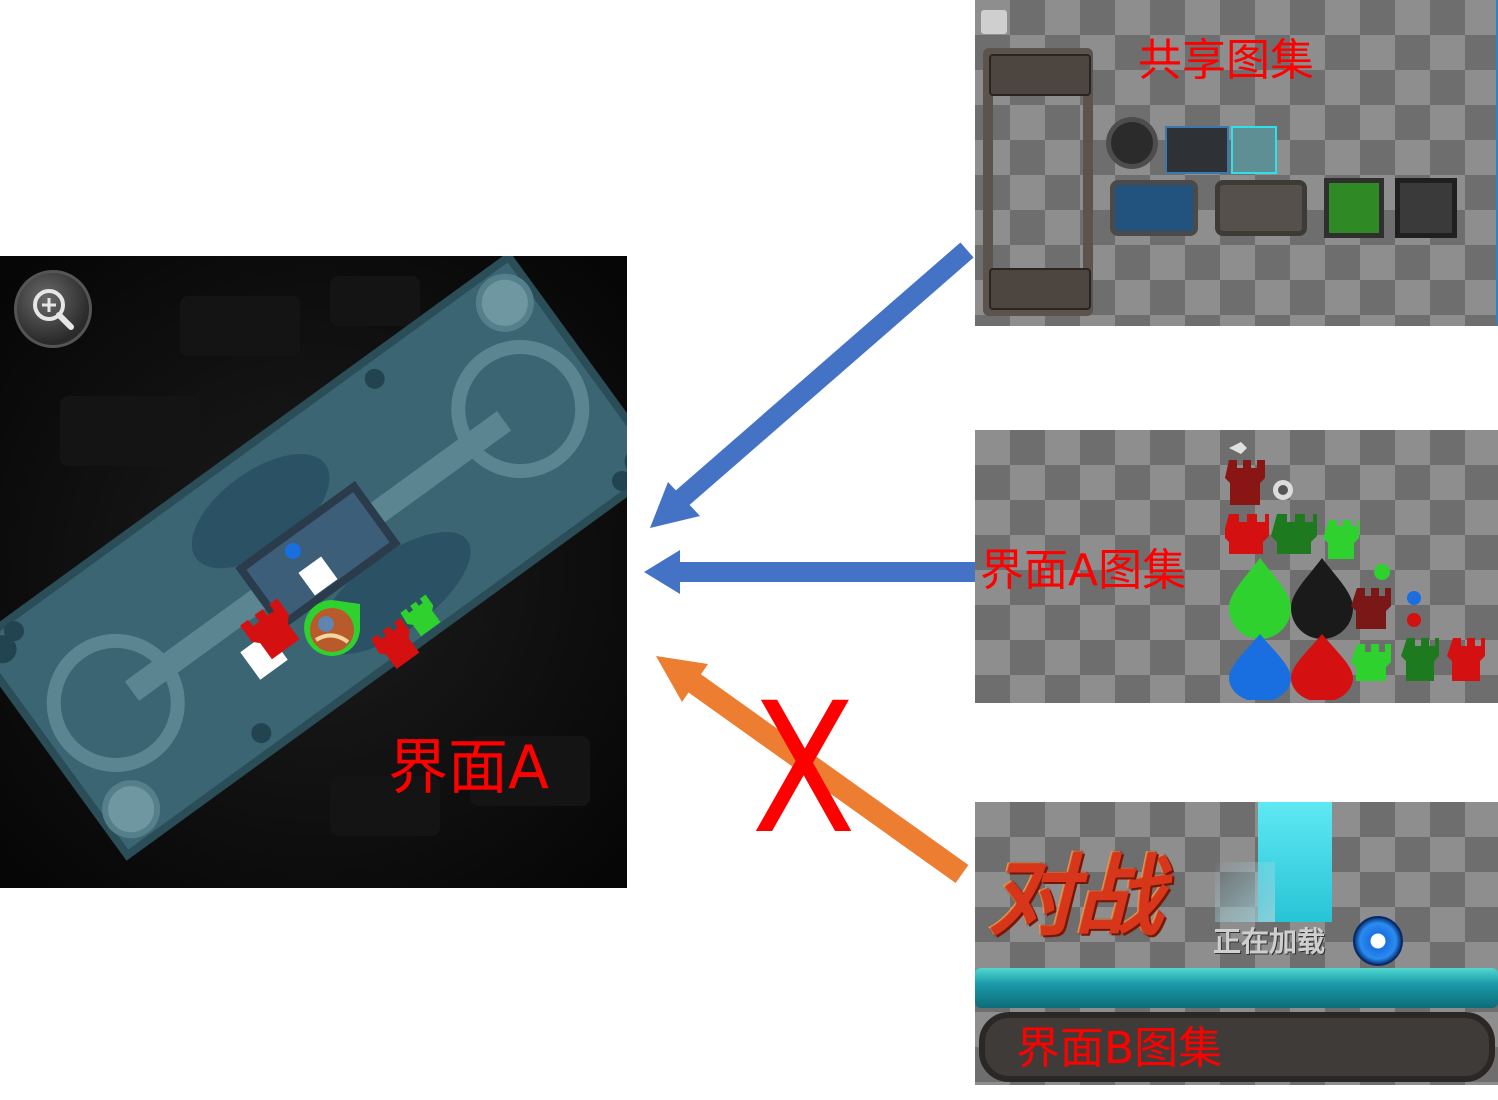 This screenshot has width=1498, height=1100. Describe the element at coordinates (812, 385) in the screenshot. I see `arrow-shared-to-a` at that location.